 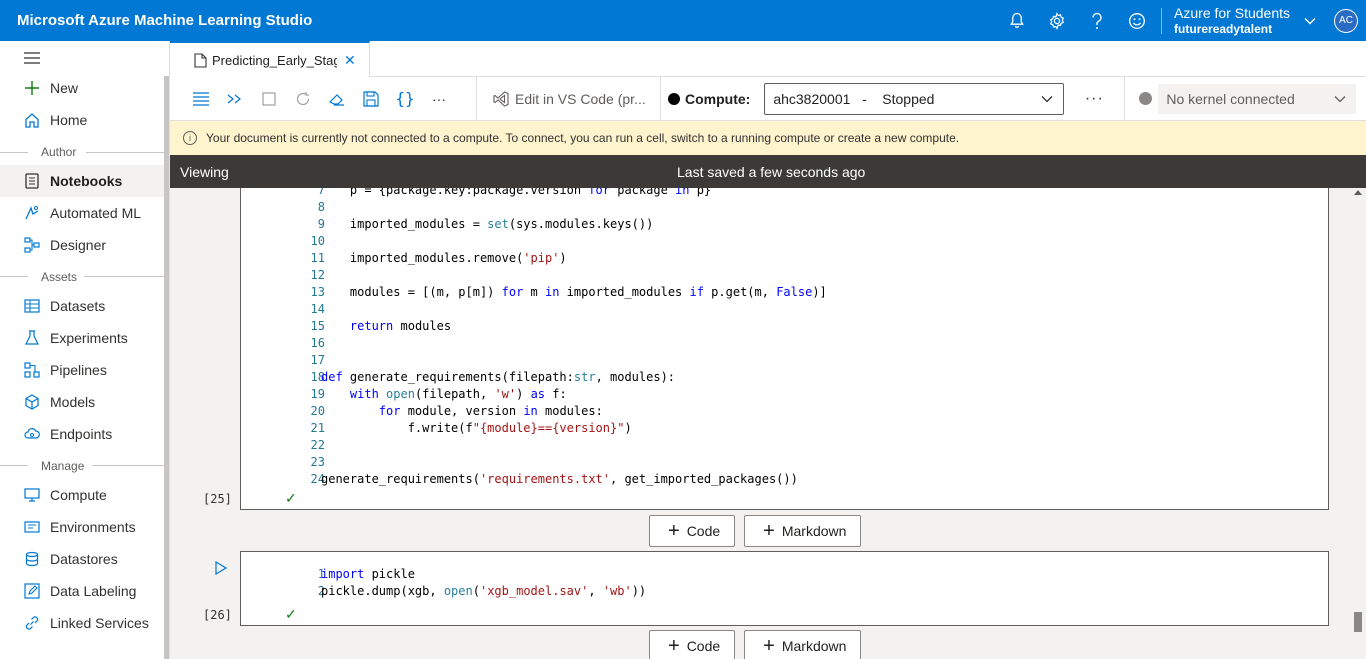 I want to click on sidebar-item-endpoints: Endpoints, so click(x=82, y=434).